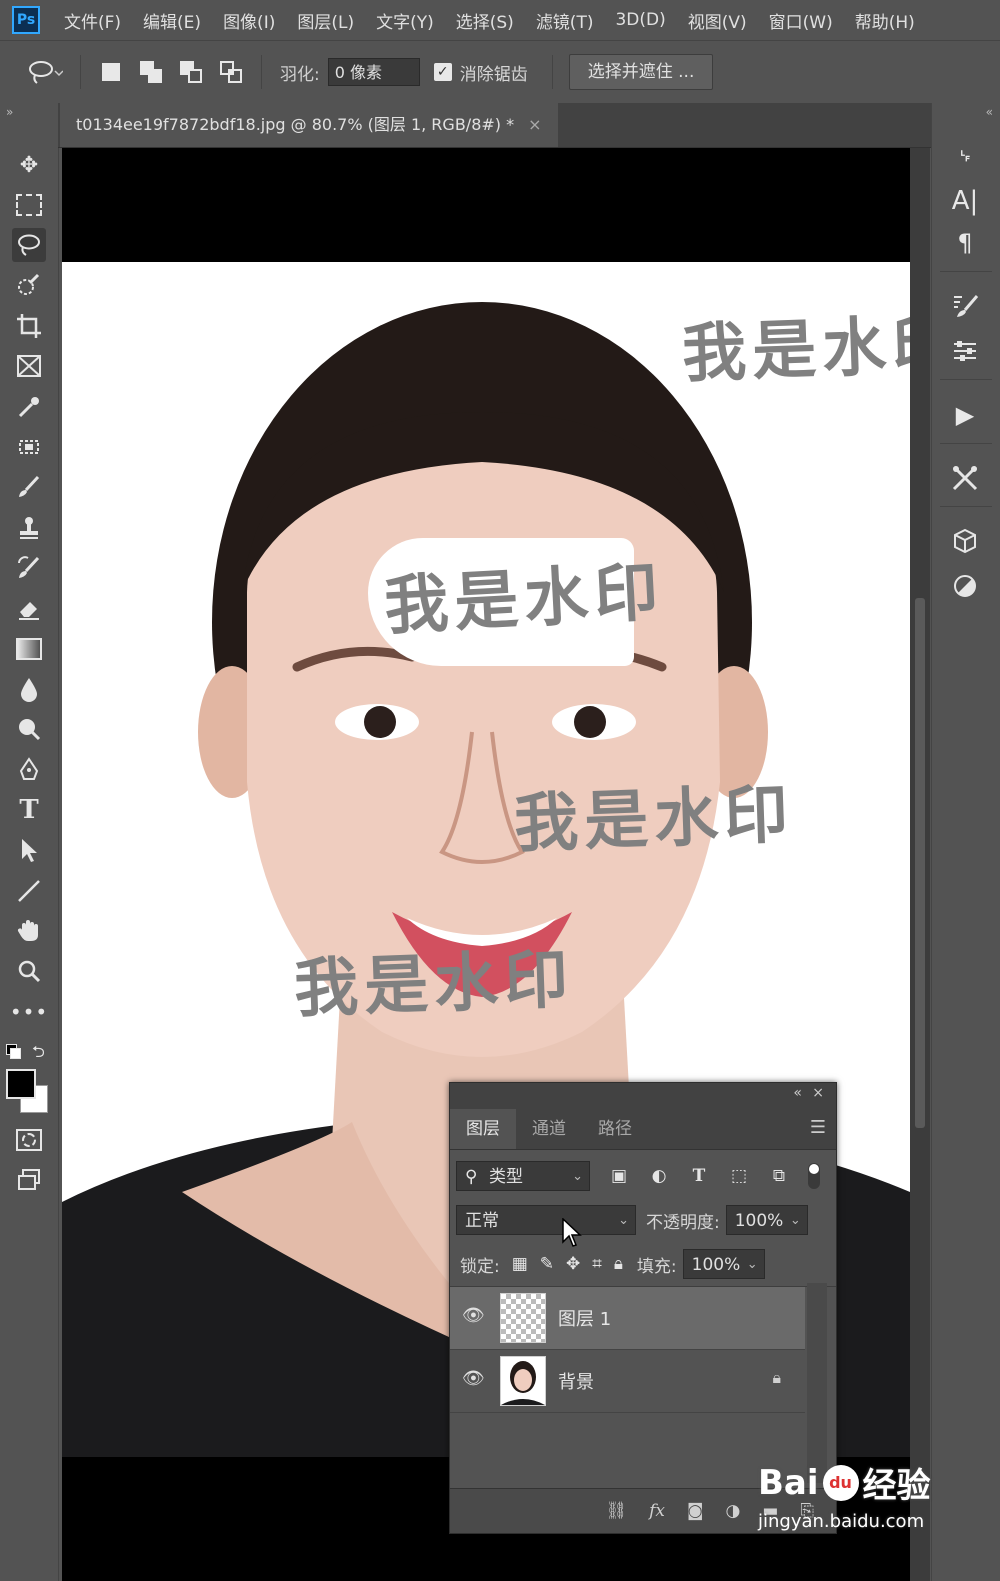 This screenshot has width=1000, height=1581. I want to click on lock-position-icon: ✥, so click(573, 1264).